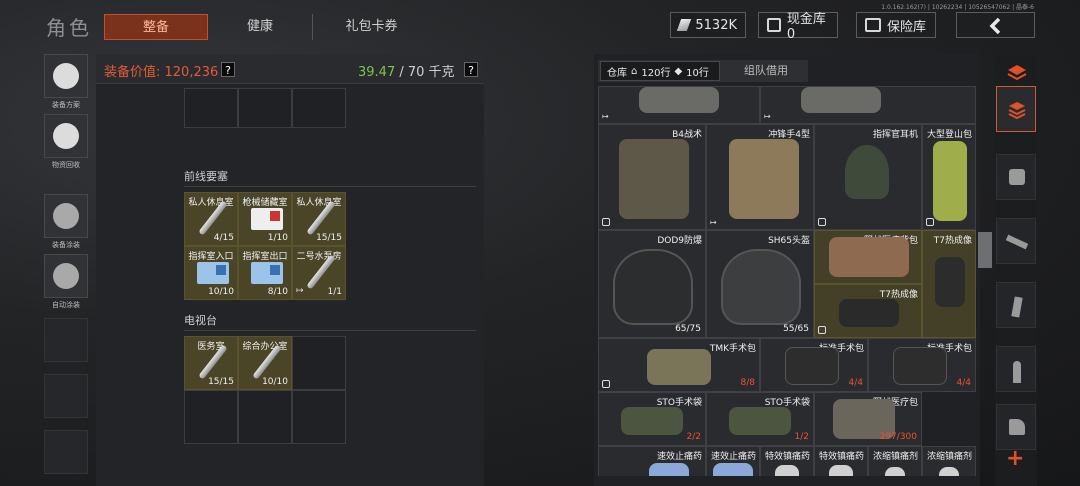 This screenshot has height=486, width=1080. What do you see at coordinates (798, 27) in the screenshot?
I see `cash-storage-button: 现金库 0` at bounding box center [798, 27].